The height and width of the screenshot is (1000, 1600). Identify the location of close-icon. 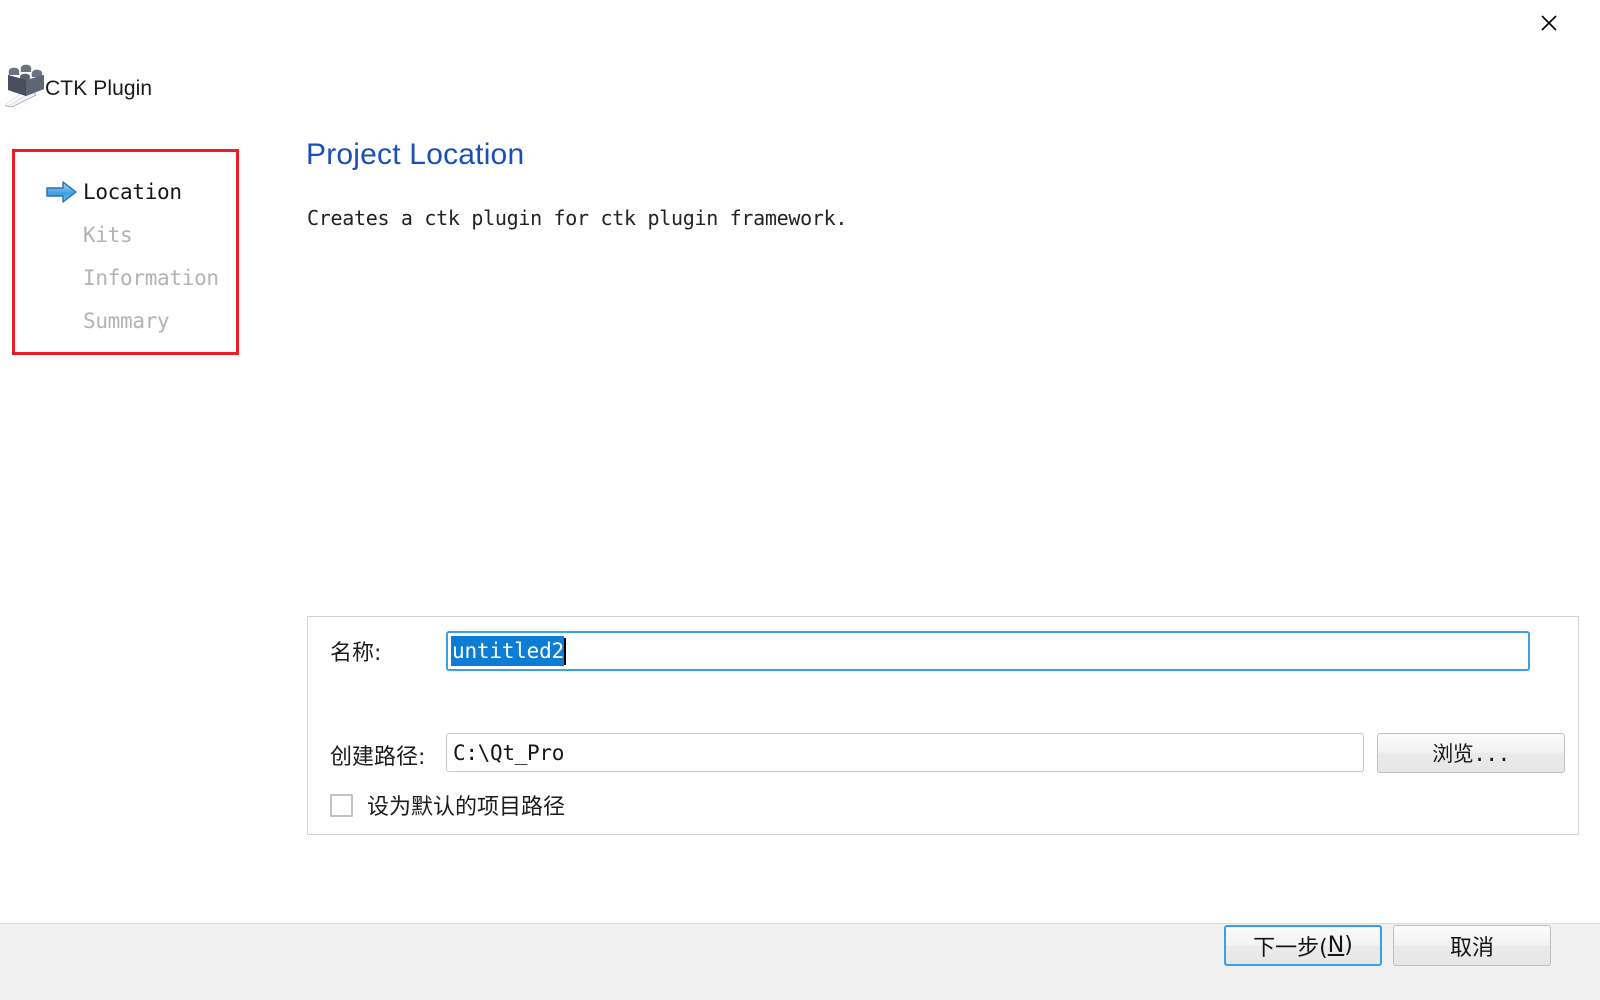
(1549, 23).